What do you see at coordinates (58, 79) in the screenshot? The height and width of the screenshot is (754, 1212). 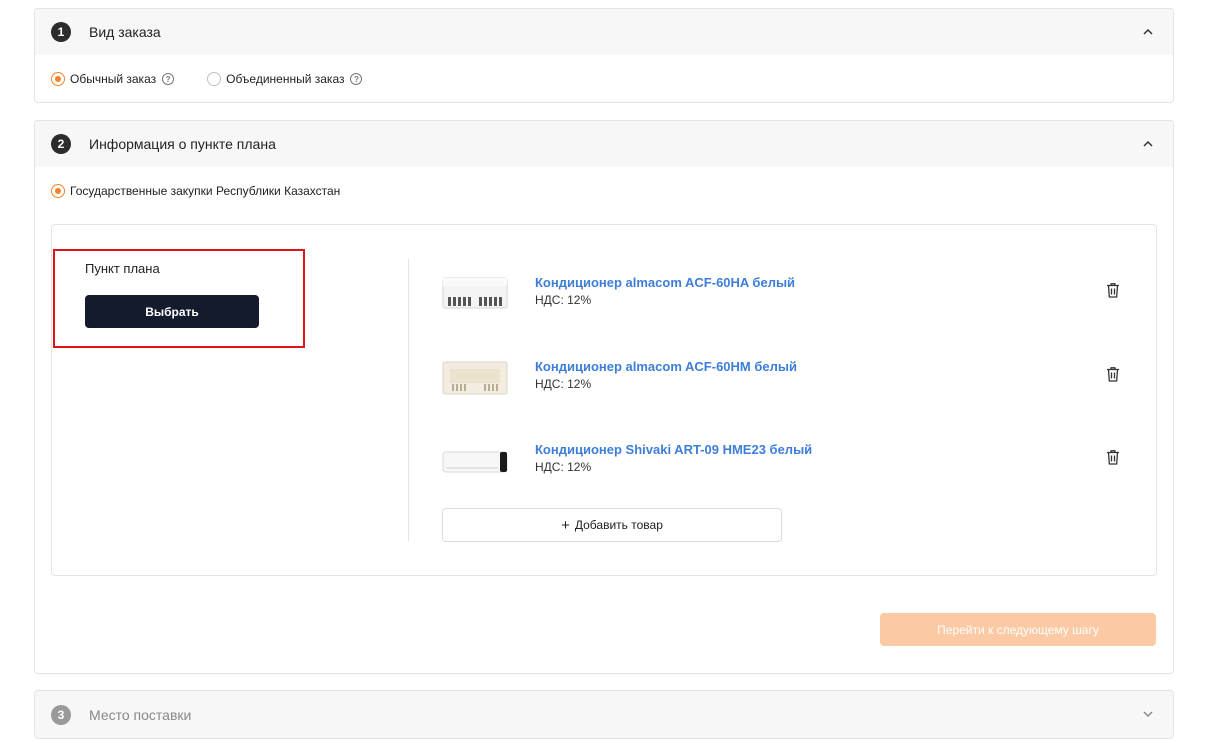 I see `radio-regular-order-control` at bounding box center [58, 79].